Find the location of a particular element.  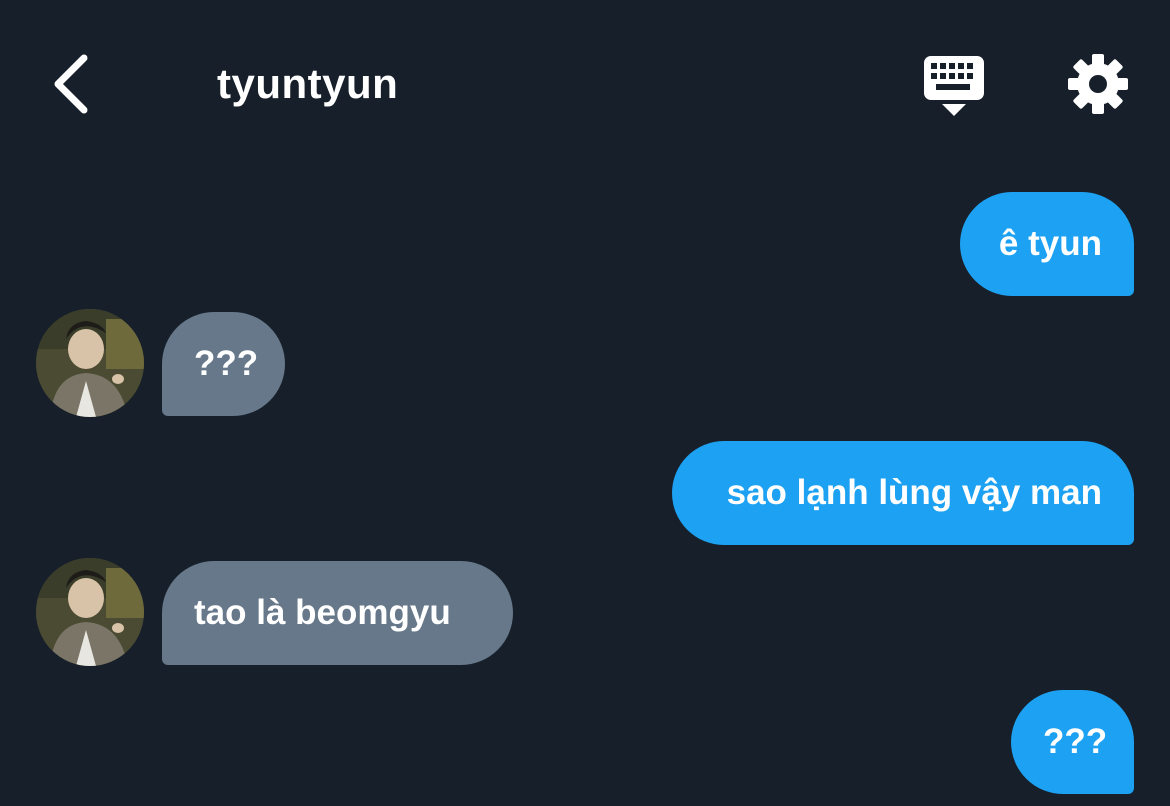

settings-button is located at coordinates (1098, 84).